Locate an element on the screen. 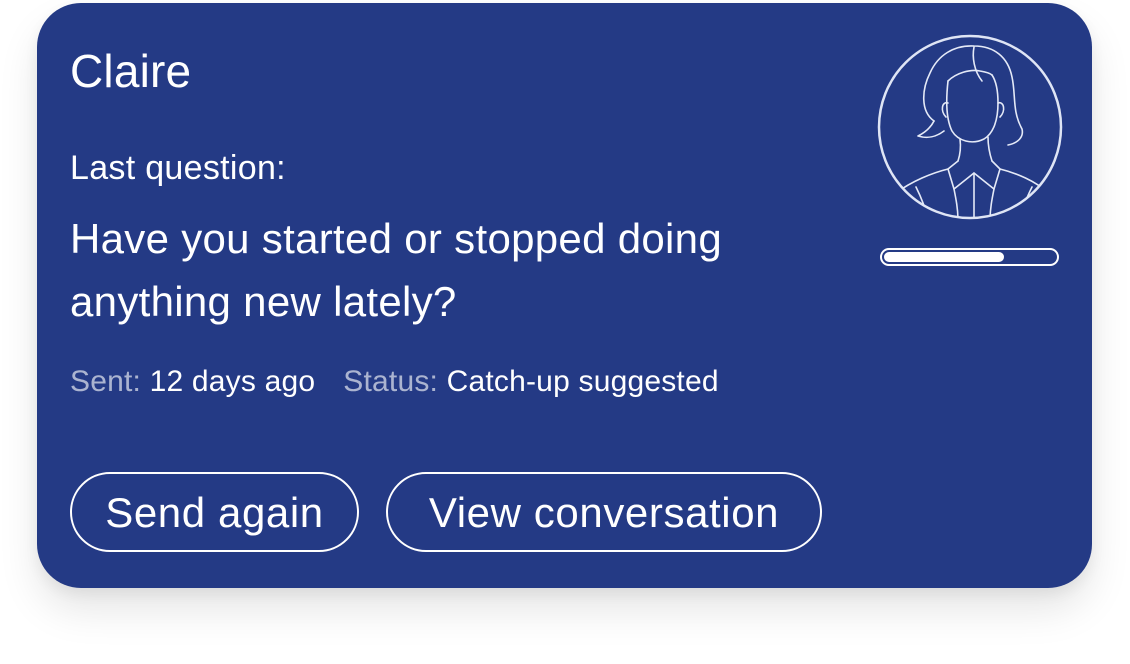 This screenshot has height=664, width=1130. avatar is located at coordinates (970, 127).